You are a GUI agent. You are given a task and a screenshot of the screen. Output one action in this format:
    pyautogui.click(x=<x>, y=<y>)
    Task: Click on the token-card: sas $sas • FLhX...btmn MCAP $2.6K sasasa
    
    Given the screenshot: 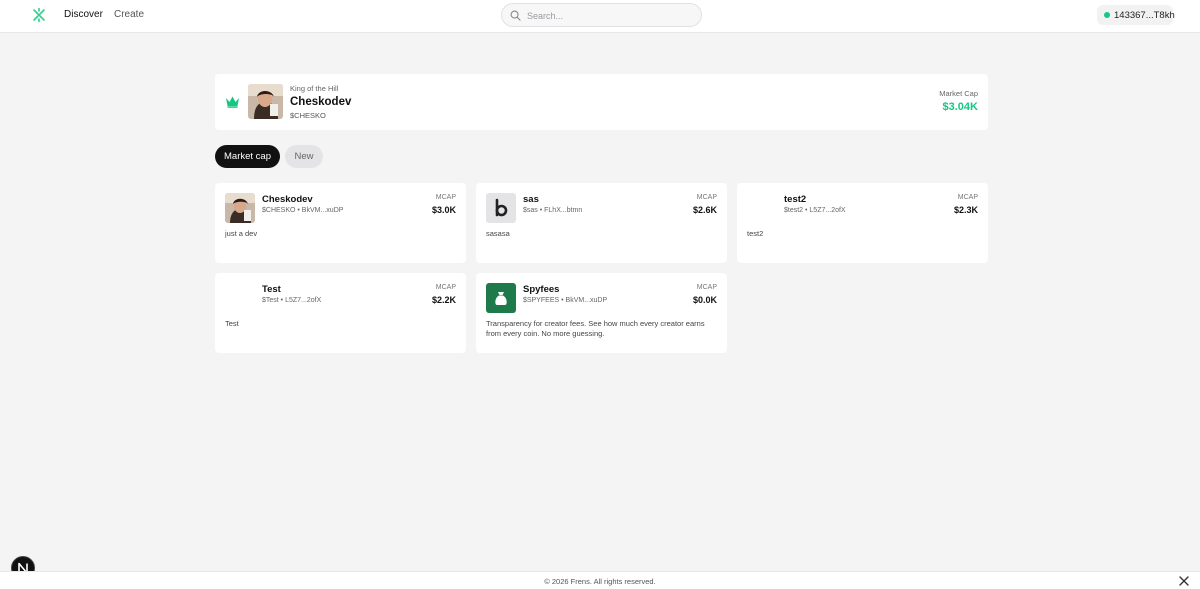 What is the action you would take?
    pyautogui.click(x=601, y=223)
    